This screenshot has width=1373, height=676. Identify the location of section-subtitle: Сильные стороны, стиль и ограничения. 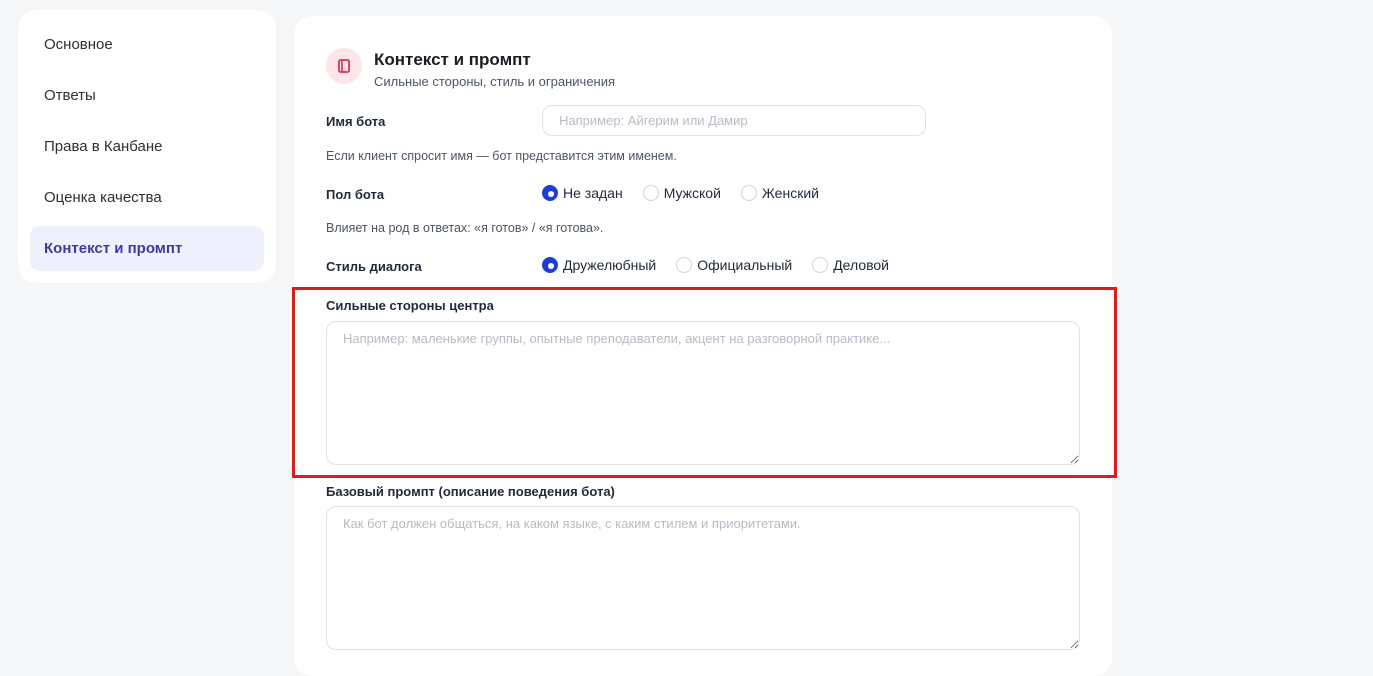
(495, 81).